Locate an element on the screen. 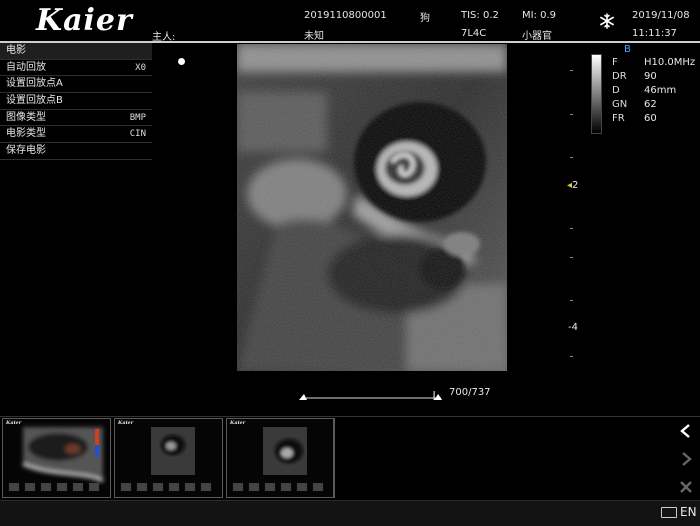 This screenshot has width=700, height=526. language-label: EN is located at coordinates (688, 512).